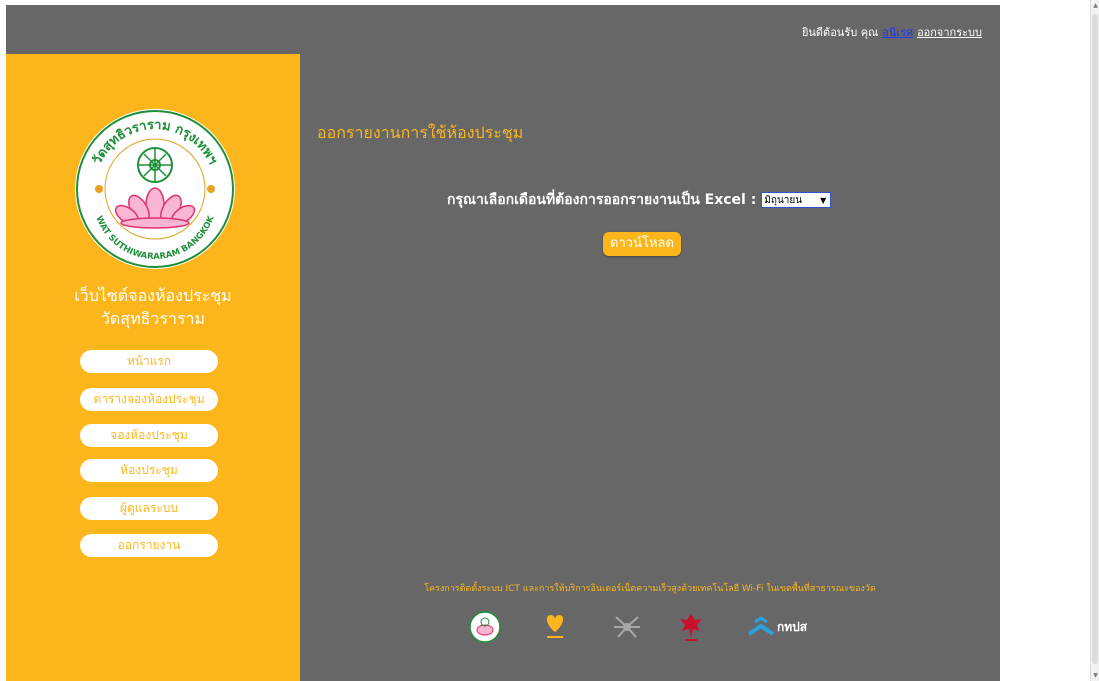 The image size is (1099, 681). I want to click on partner-mark-icon, so click(761, 626).